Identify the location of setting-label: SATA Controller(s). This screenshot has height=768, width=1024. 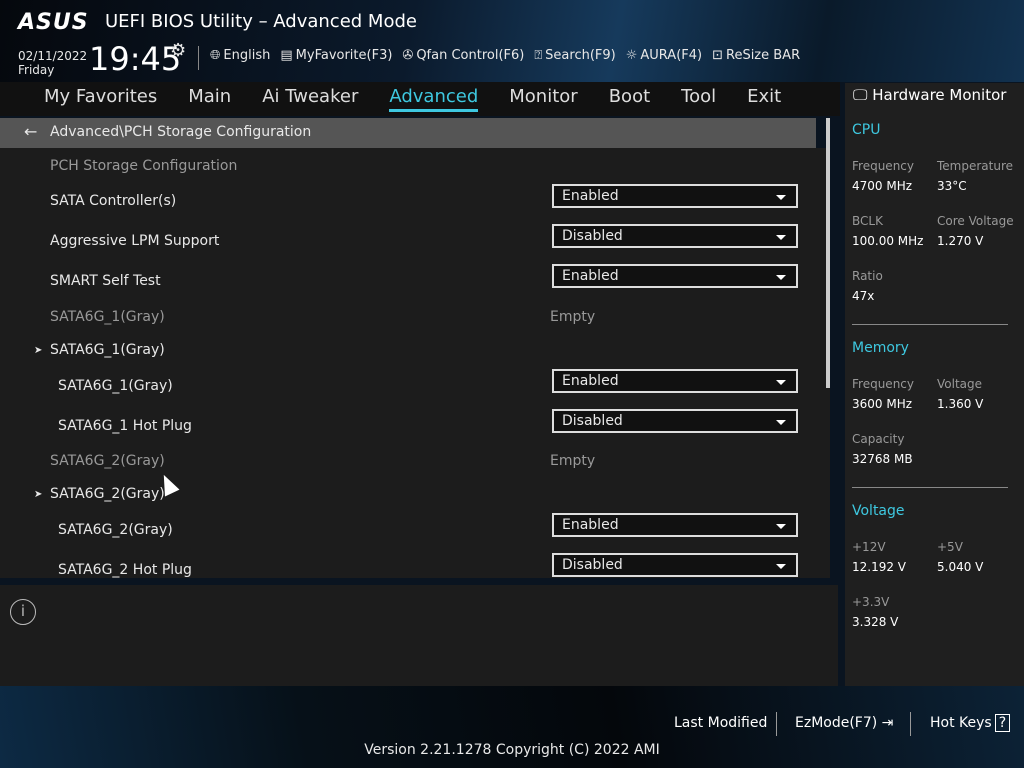
(113, 201).